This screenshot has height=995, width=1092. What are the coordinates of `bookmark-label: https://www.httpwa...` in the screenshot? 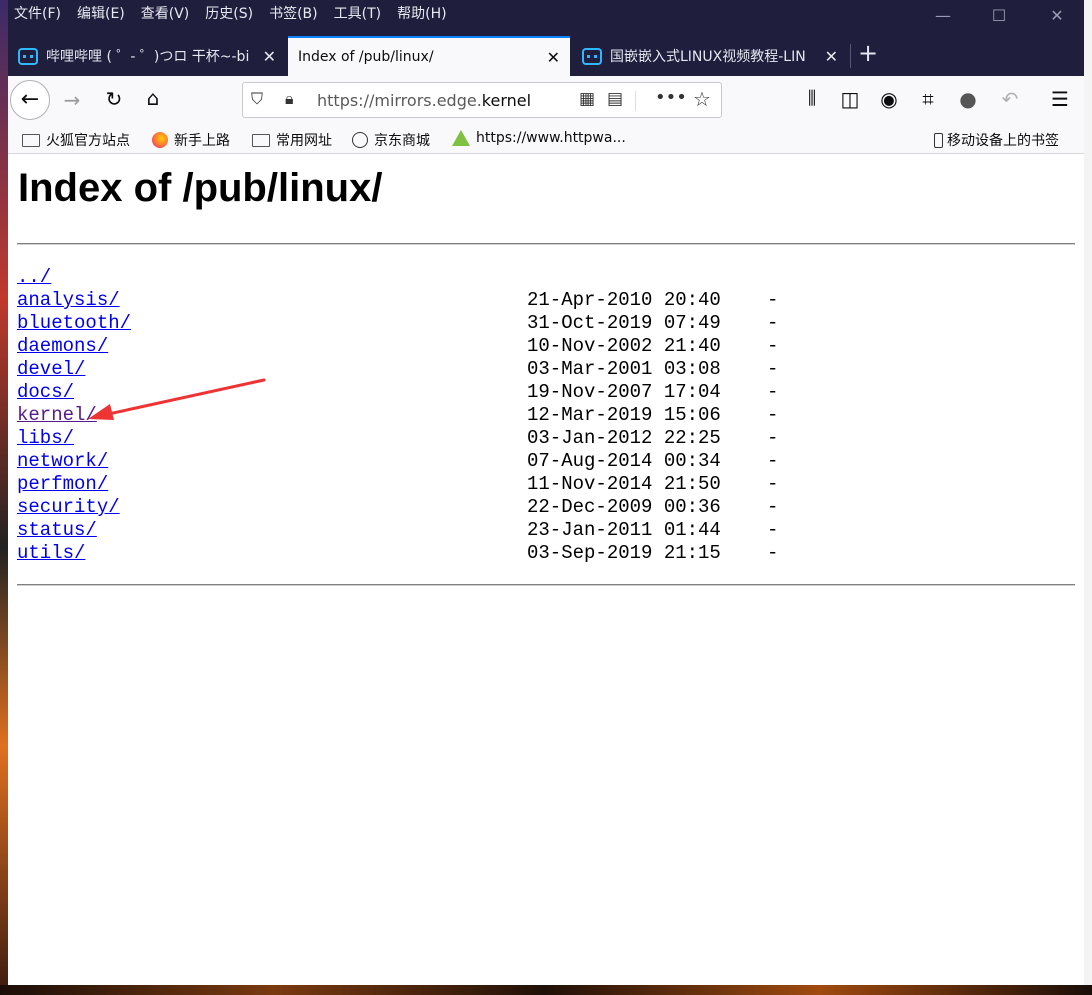 It's located at (551, 138).